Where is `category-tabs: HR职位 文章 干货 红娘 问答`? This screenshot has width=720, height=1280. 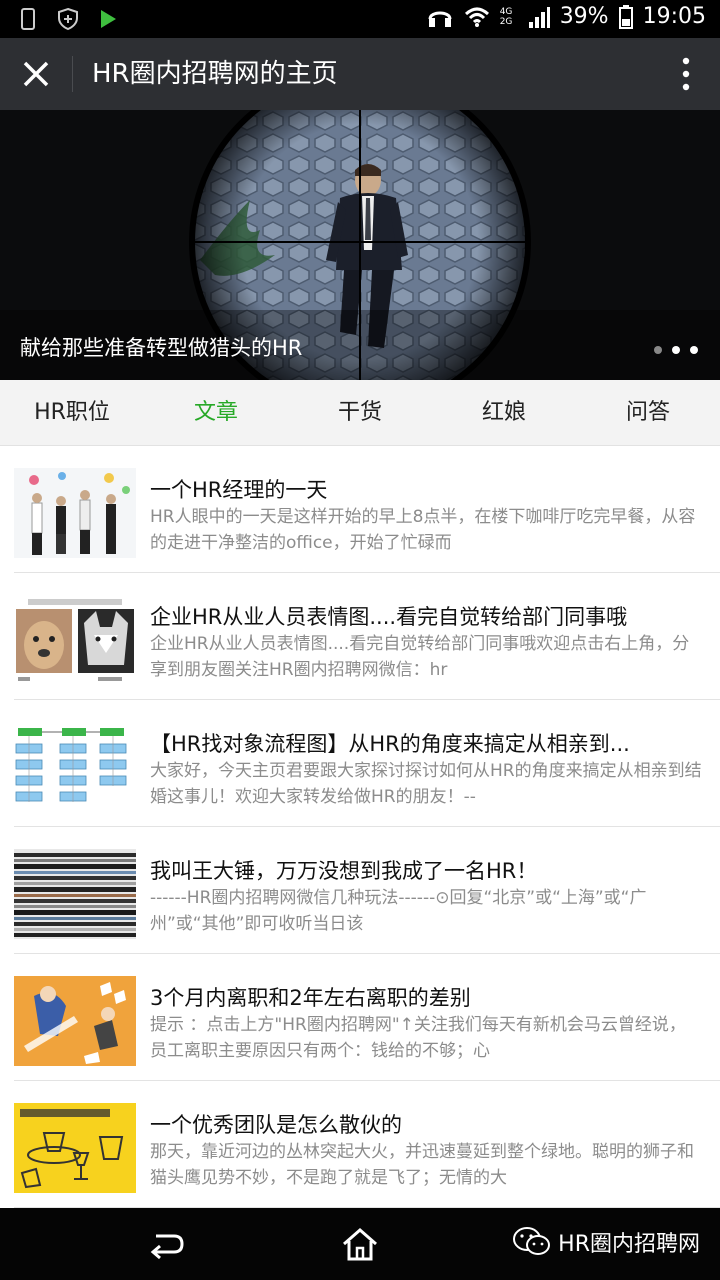 category-tabs: HR职位 文章 干货 红娘 问答 is located at coordinates (360, 413).